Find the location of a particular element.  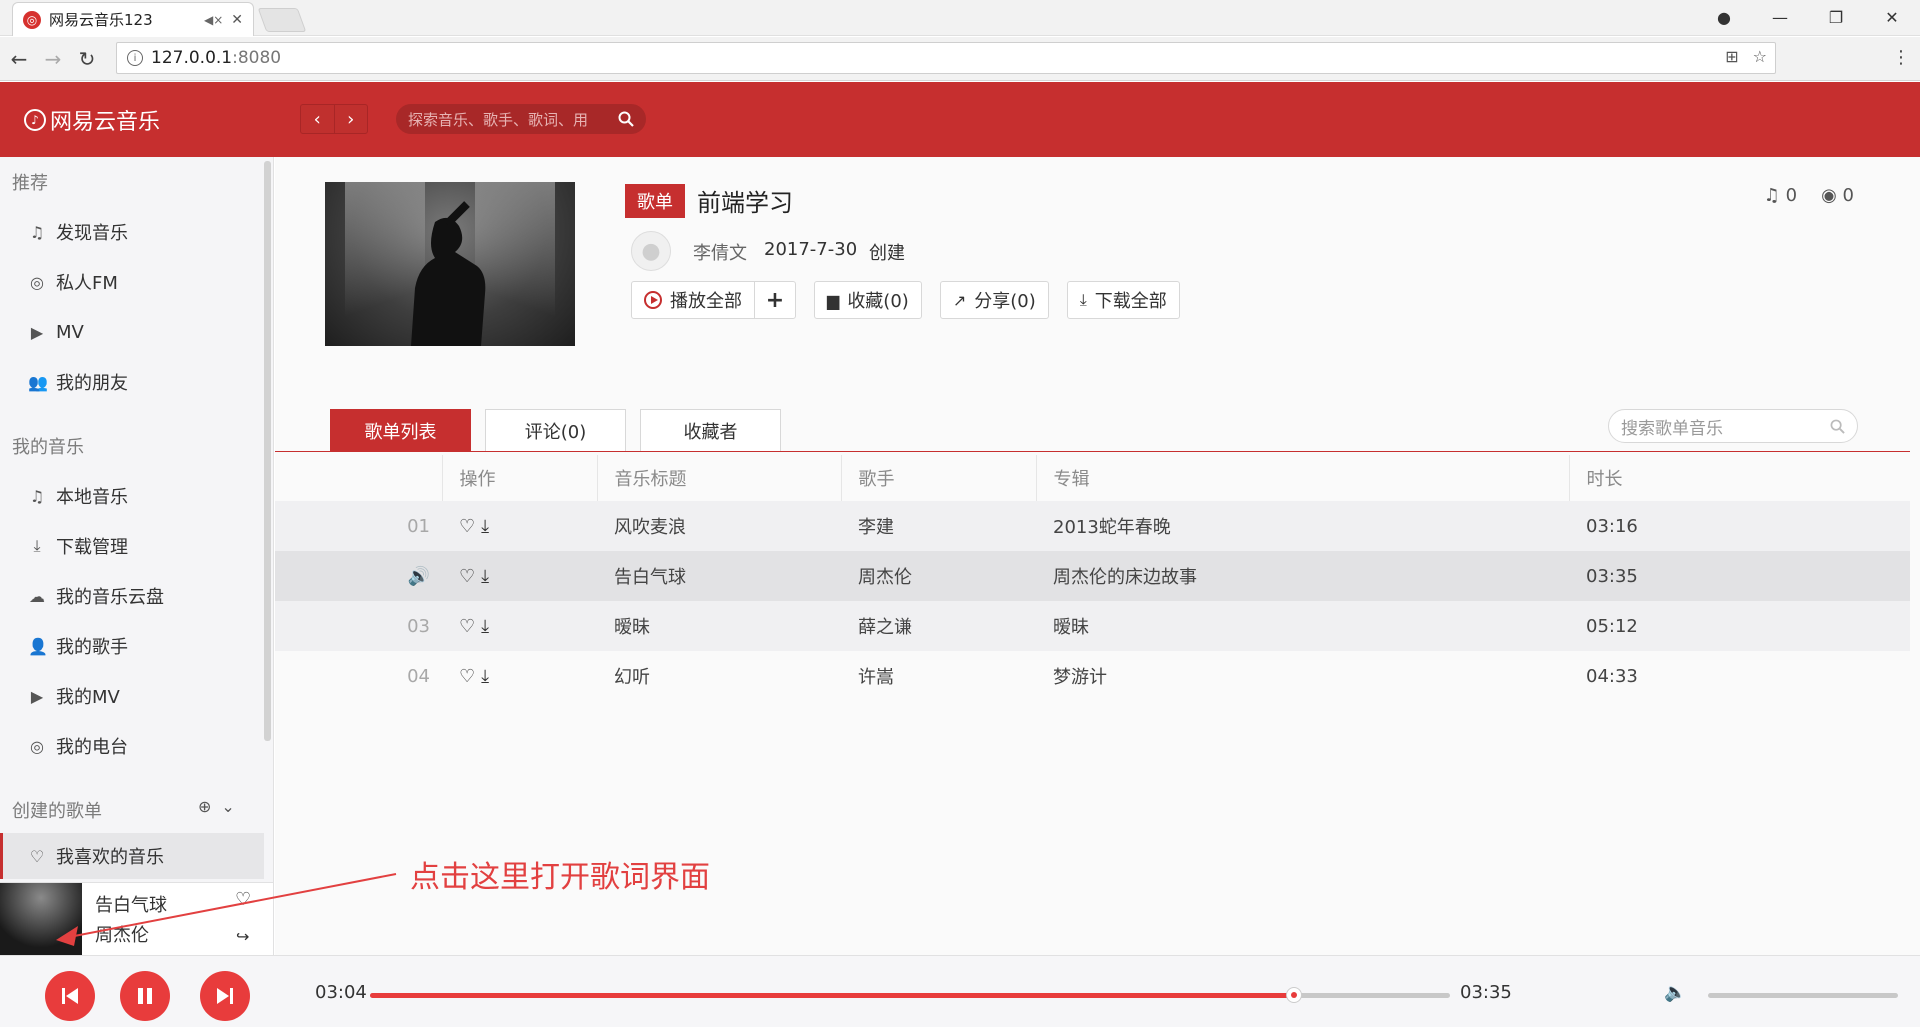

share-button: ↗ 分享(0) is located at coordinates (994, 300).